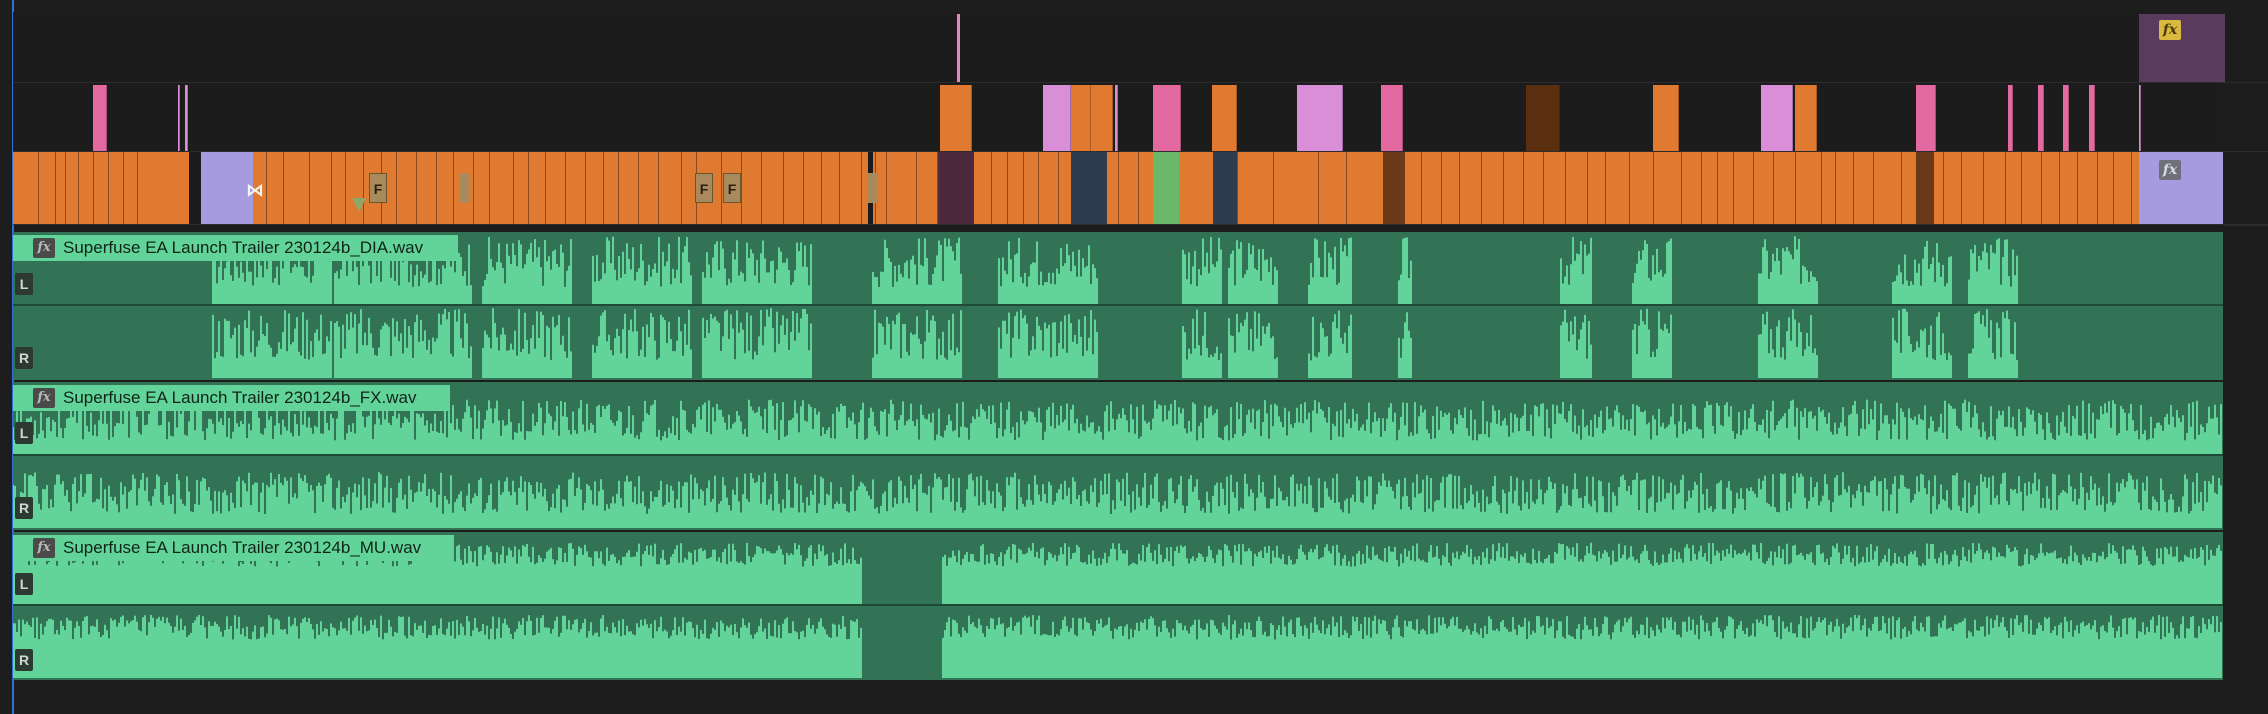 The image size is (2268, 714). Describe the element at coordinates (2182, 48) in the screenshot. I see `v3-adjustment-clip: fx` at that location.